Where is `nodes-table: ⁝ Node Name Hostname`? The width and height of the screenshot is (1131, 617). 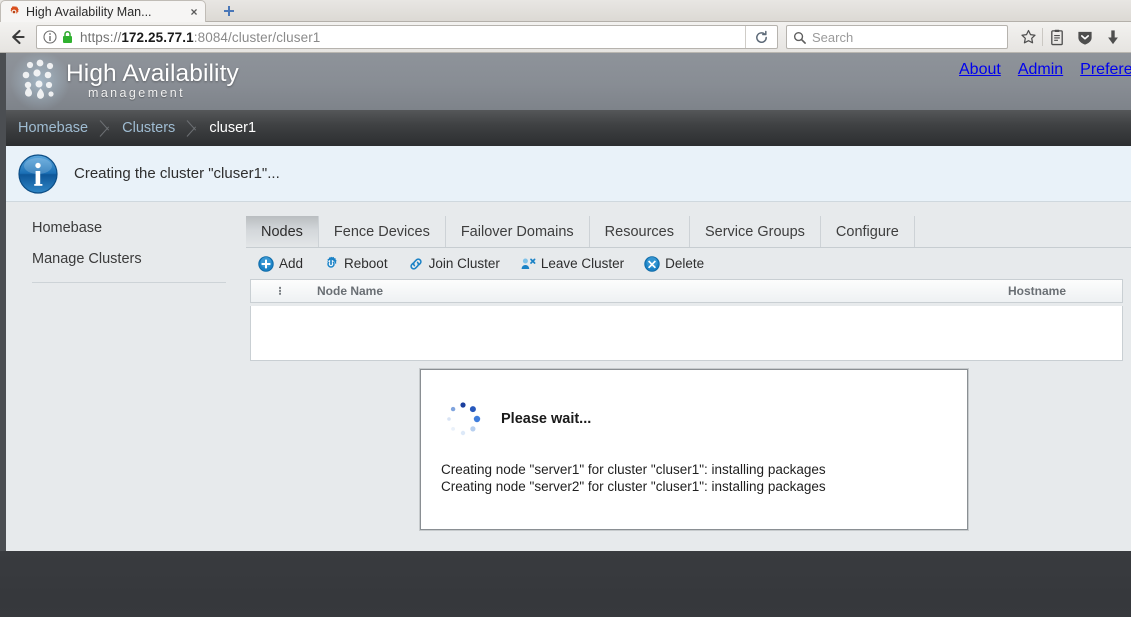 nodes-table: ⁝ Node Name Hostname is located at coordinates (688, 320).